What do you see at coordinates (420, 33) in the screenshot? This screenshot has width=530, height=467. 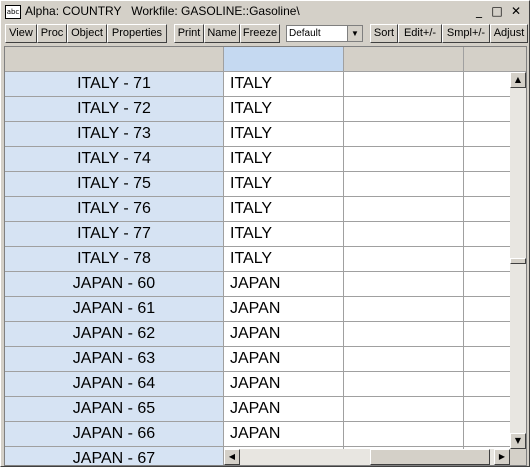 I see `edit-button: Edit+/-` at bounding box center [420, 33].